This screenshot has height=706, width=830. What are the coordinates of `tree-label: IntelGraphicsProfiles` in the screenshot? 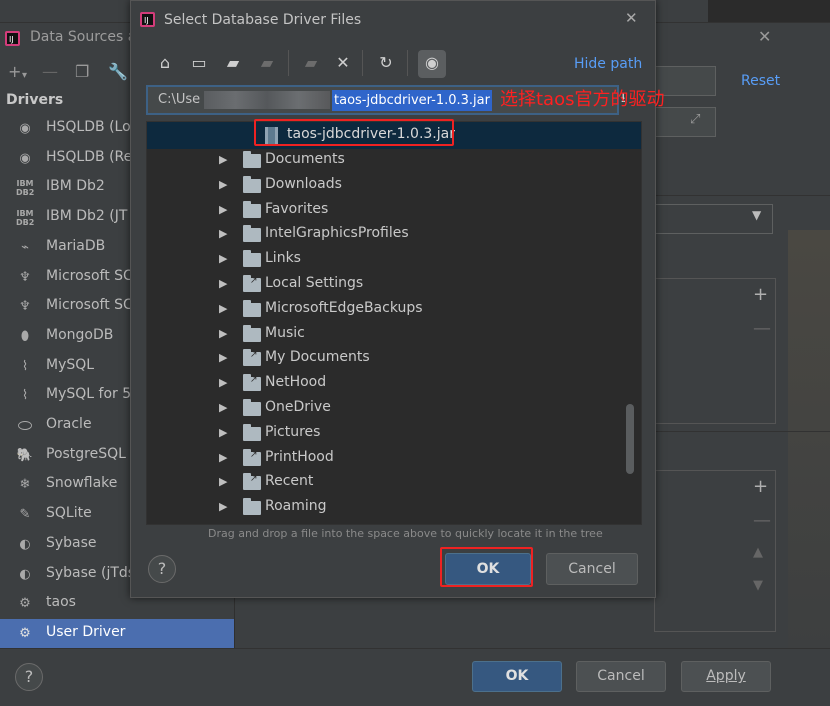 It's located at (337, 233).